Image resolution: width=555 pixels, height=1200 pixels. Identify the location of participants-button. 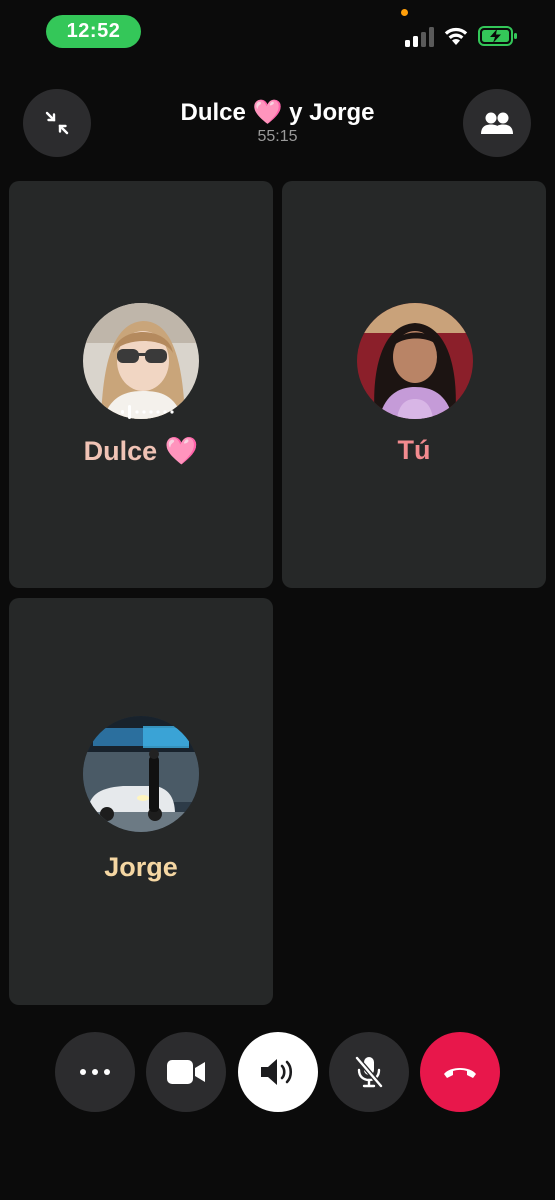
(497, 123).